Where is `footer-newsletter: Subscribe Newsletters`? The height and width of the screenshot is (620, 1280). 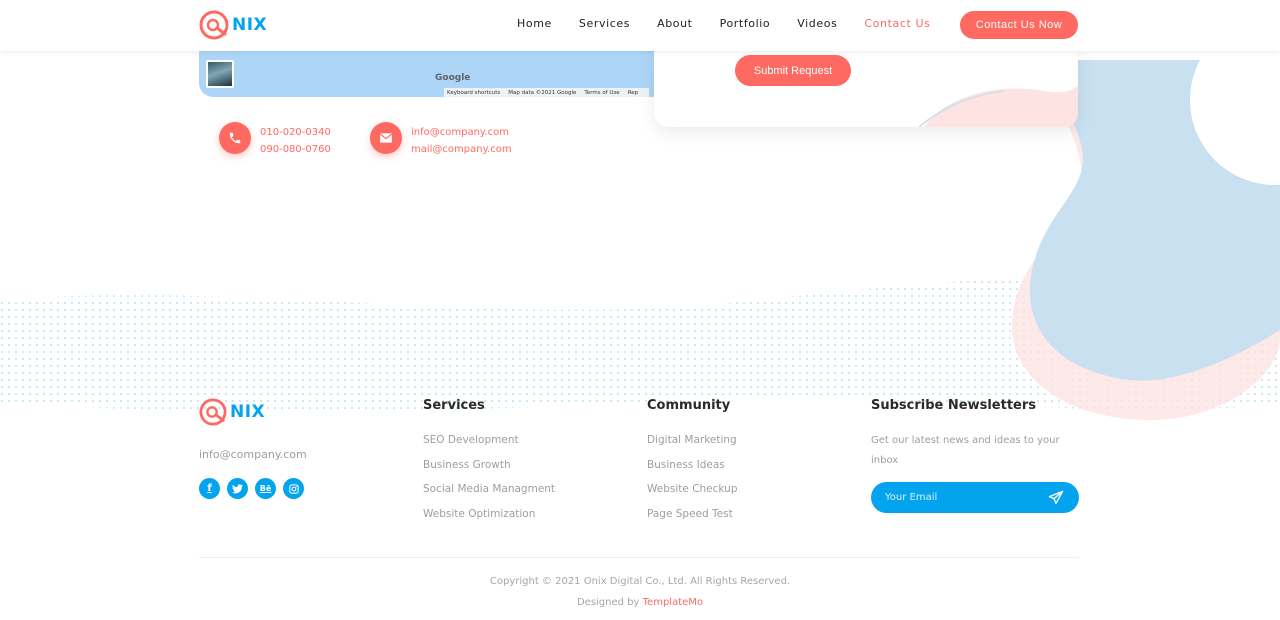
footer-newsletter: Subscribe Newsletters is located at coordinates (953, 405).